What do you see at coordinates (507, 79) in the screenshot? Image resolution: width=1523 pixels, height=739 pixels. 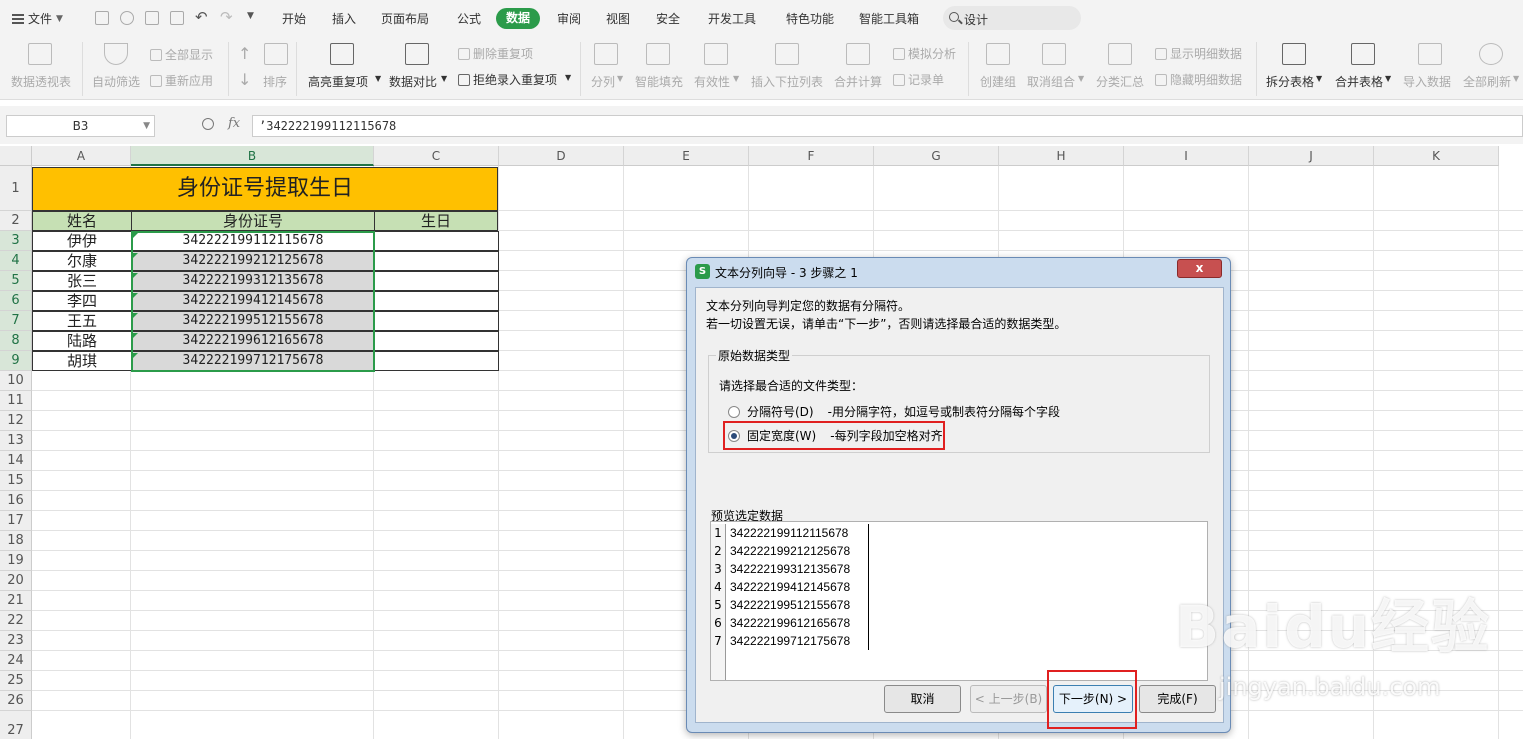 I see `reject-duplicates-button: 拒绝录入重复项` at bounding box center [507, 79].